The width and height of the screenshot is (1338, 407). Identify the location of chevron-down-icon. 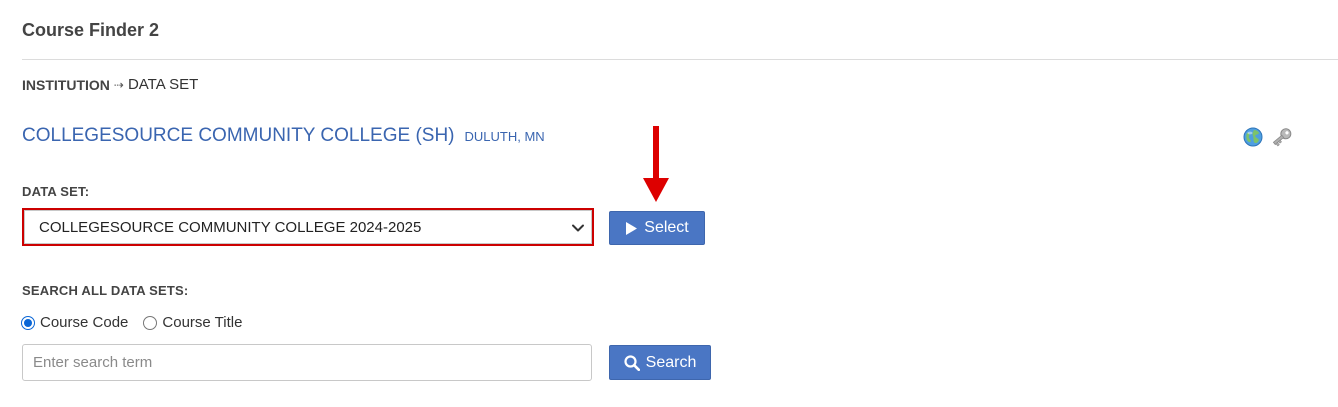
(578, 228).